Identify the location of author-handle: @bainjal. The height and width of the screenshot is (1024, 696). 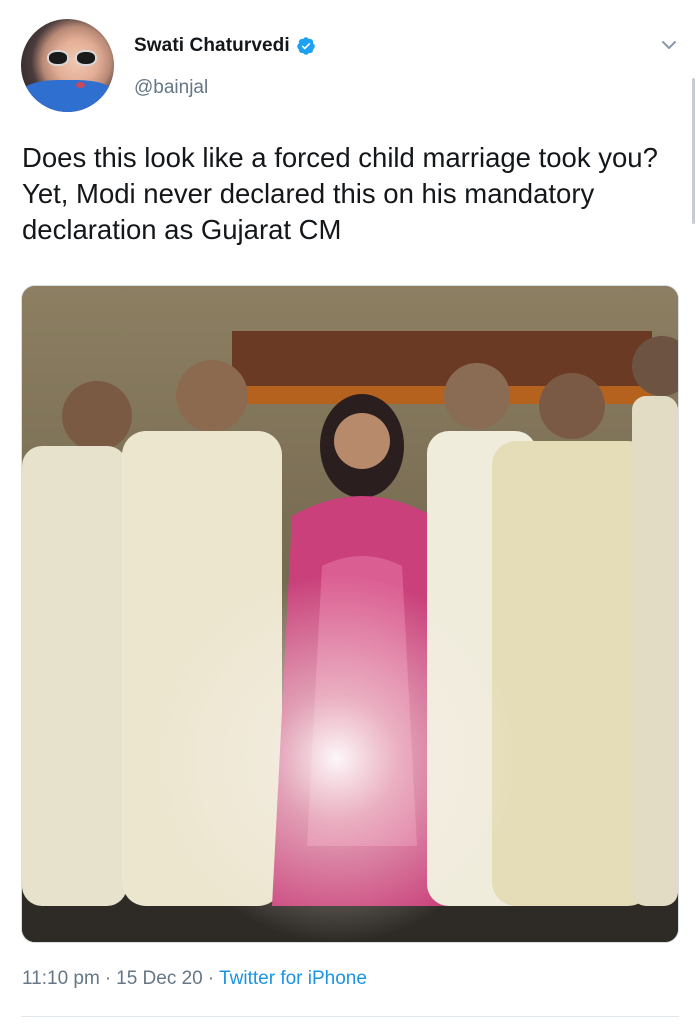
(171, 88).